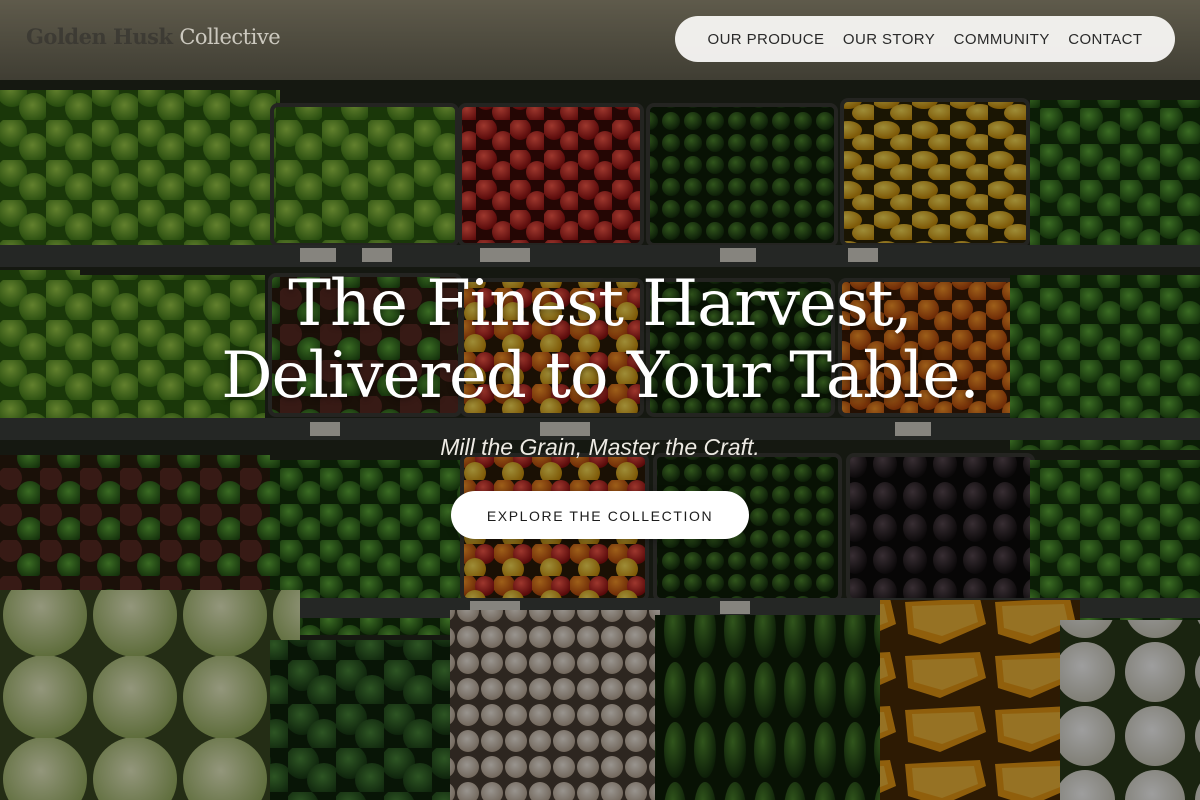 This screenshot has width=1200, height=800. I want to click on brand-name-part2: Collective, so click(230, 37).